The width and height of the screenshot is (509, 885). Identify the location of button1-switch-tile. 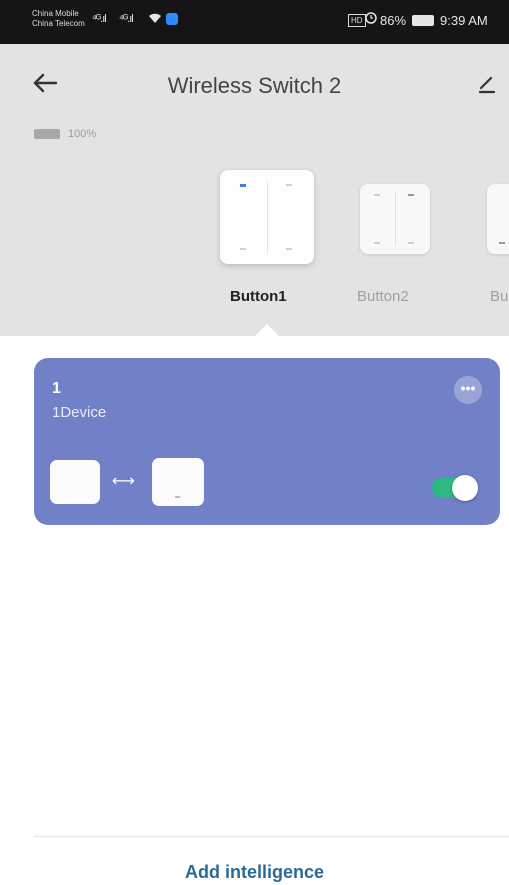
(267, 217).